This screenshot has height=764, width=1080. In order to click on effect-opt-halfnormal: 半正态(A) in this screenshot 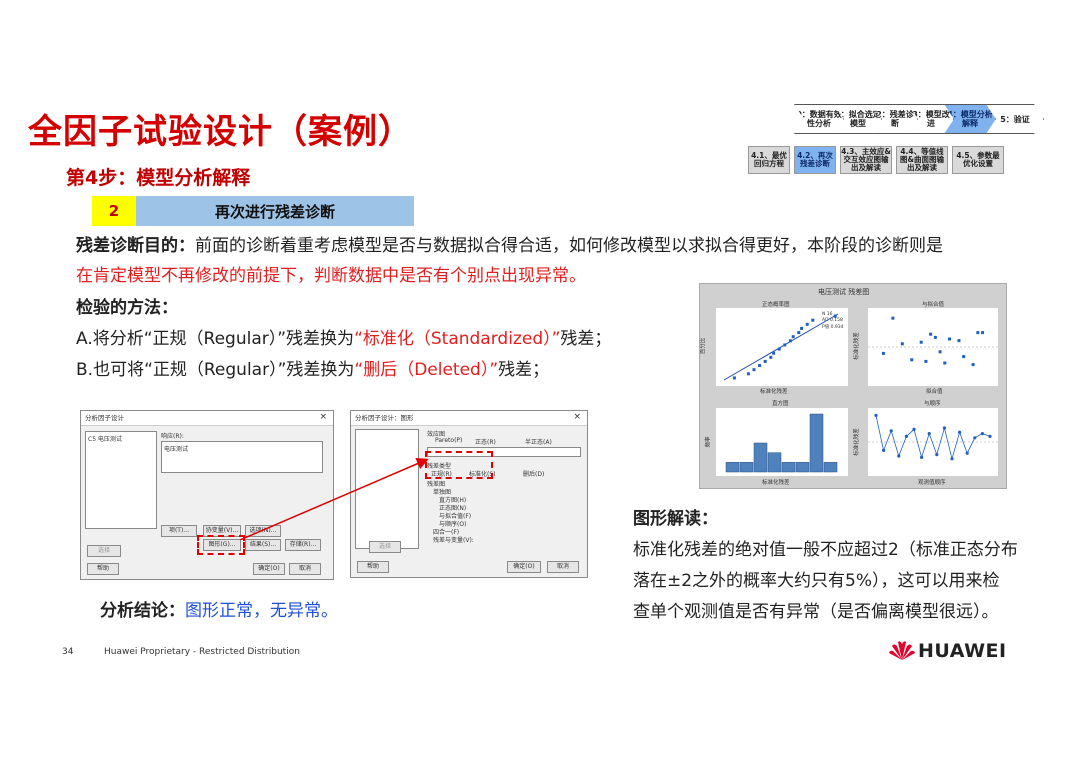, I will do `click(538, 441)`.